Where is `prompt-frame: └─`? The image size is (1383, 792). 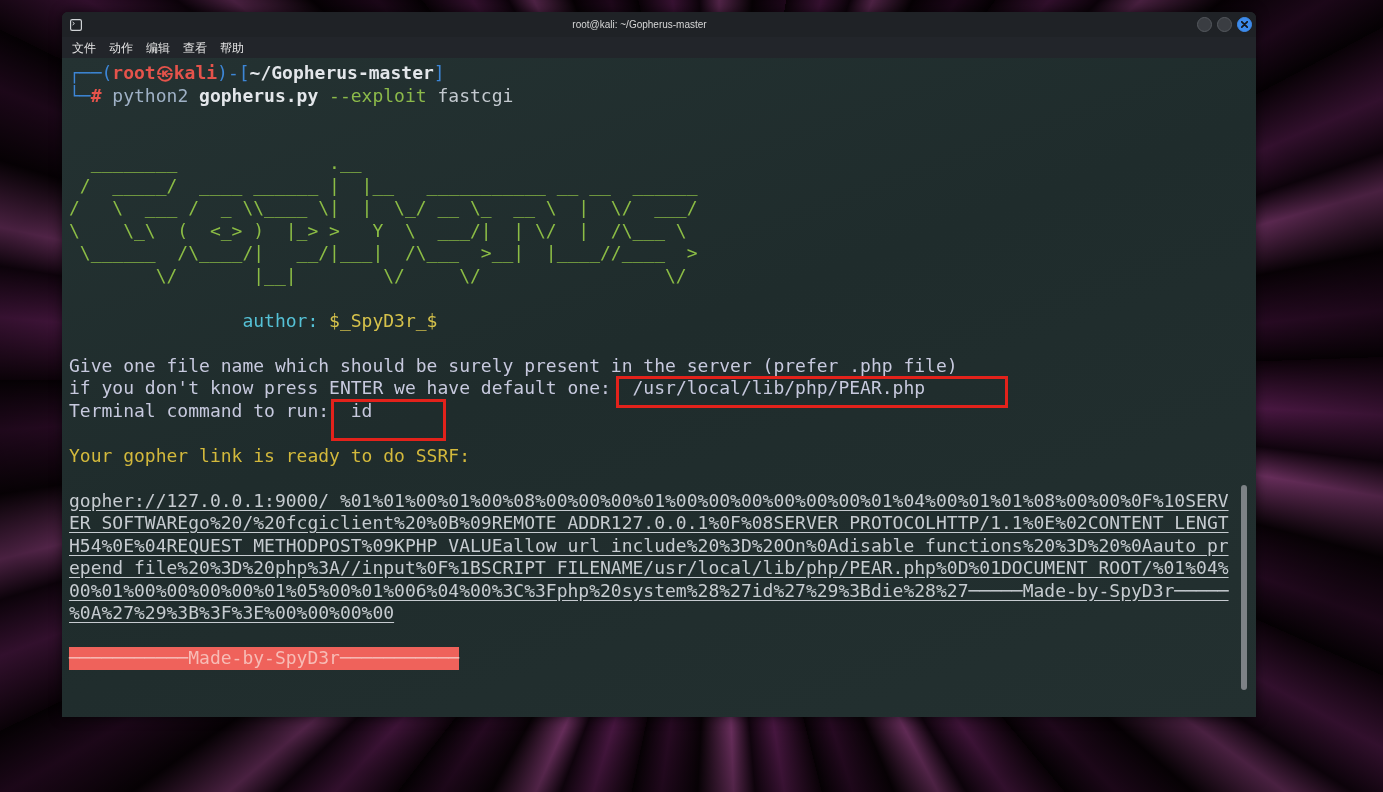
prompt-frame: └─ is located at coordinates (80, 95).